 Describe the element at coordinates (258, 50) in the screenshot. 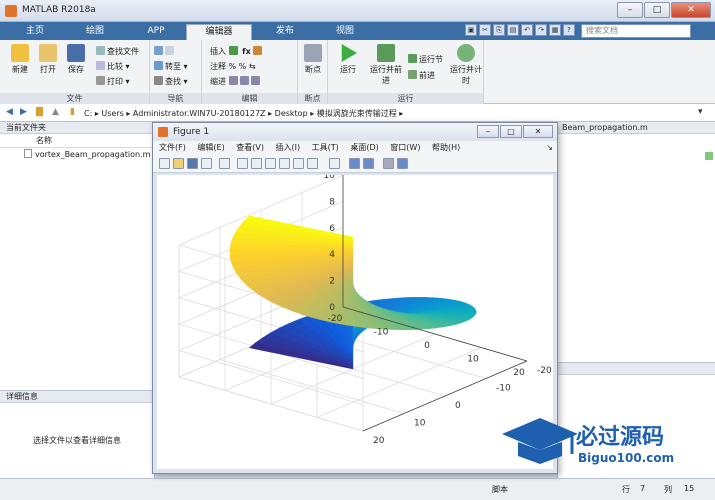

I see `insert-func-icon` at that location.